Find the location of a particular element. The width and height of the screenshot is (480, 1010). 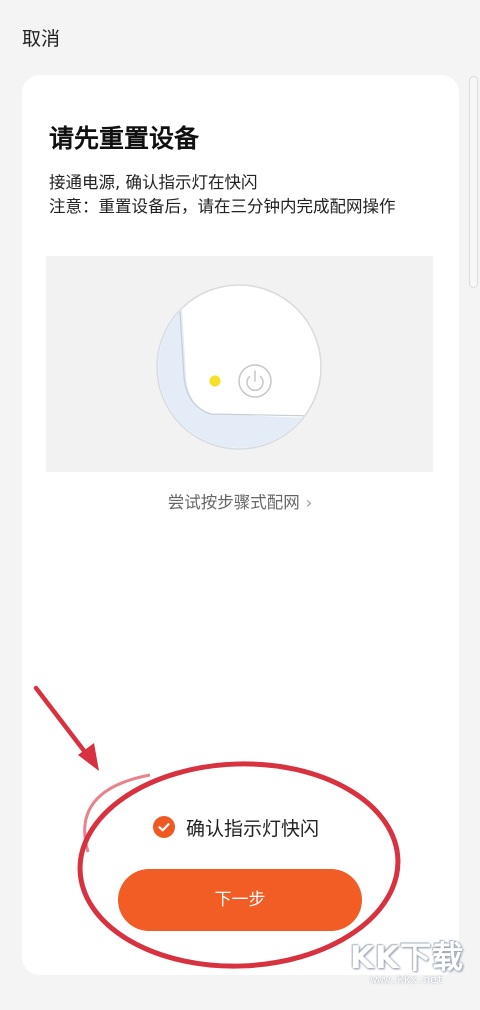

indicator-light is located at coordinates (215, 381).